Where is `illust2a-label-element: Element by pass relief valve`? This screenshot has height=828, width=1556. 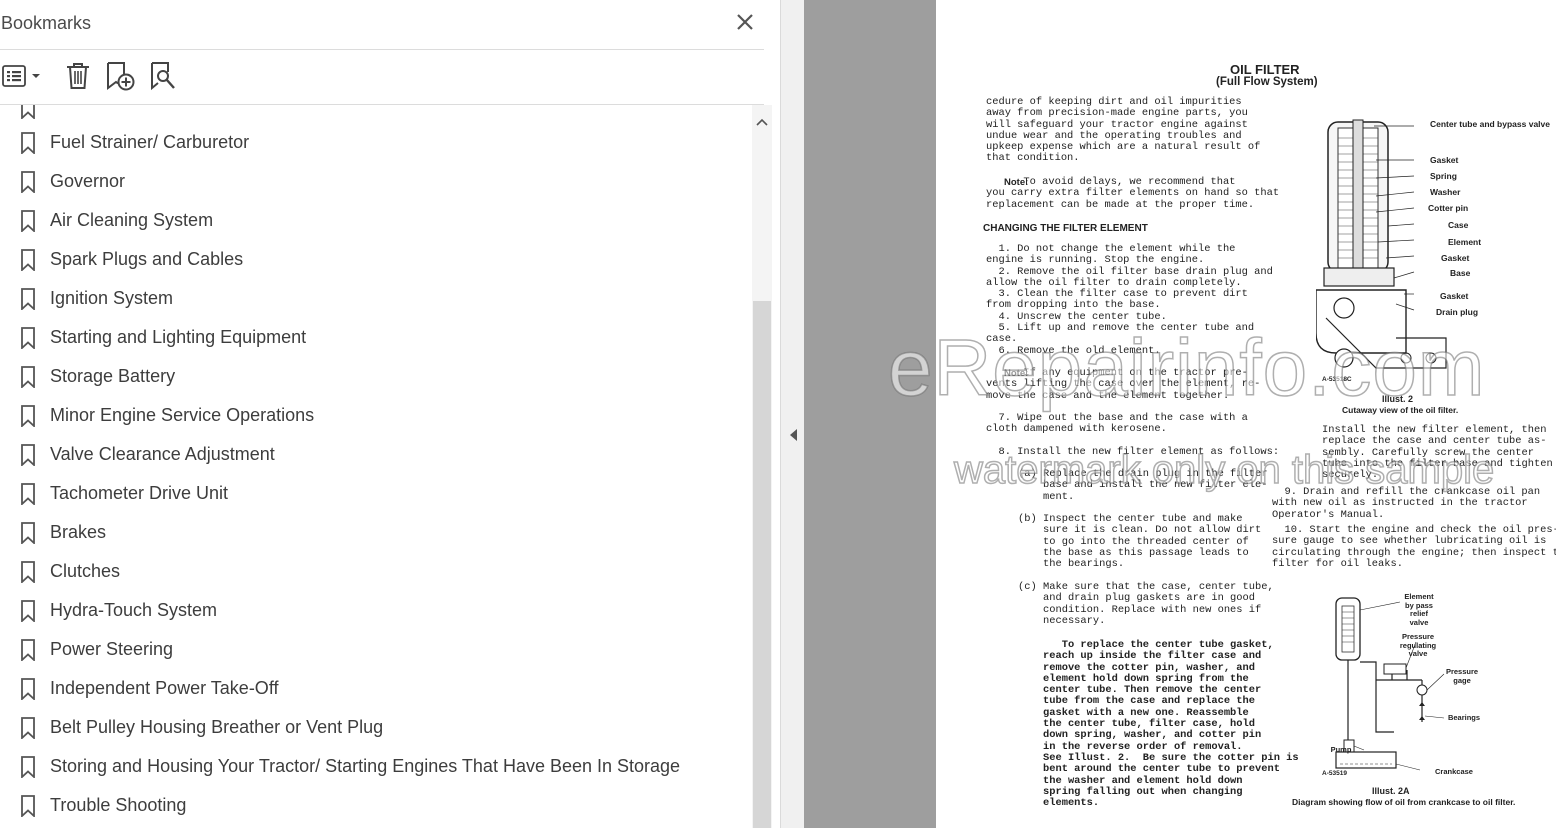
illust2a-label-element: Element by pass relief valve is located at coordinates (1419, 609).